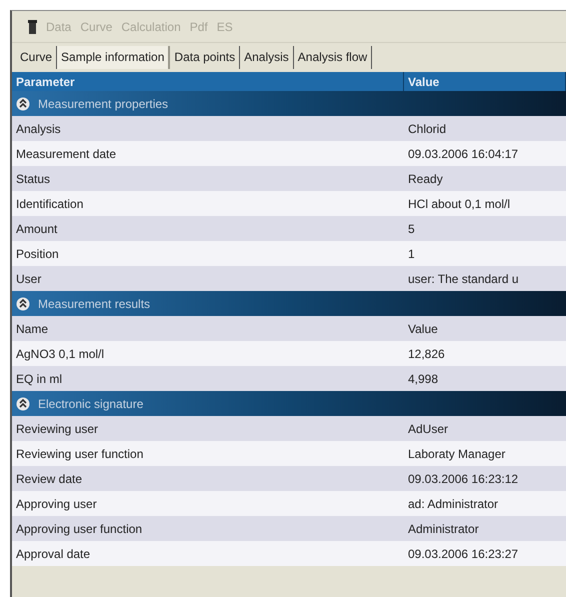 The image size is (566, 597). I want to click on table-cell-text: 1, so click(411, 253).